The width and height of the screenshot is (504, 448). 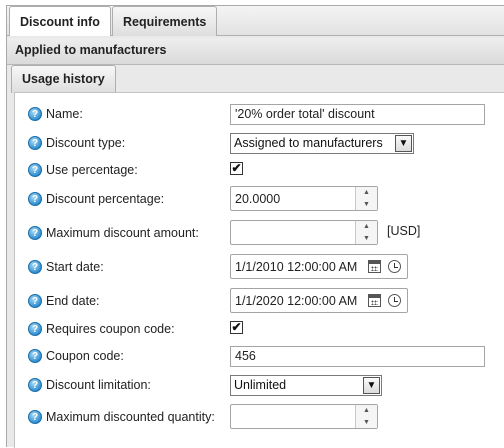 I want to click on row-discount-limitation: ? Discount limitation: Unlimited ▼, so click(x=259, y=386).